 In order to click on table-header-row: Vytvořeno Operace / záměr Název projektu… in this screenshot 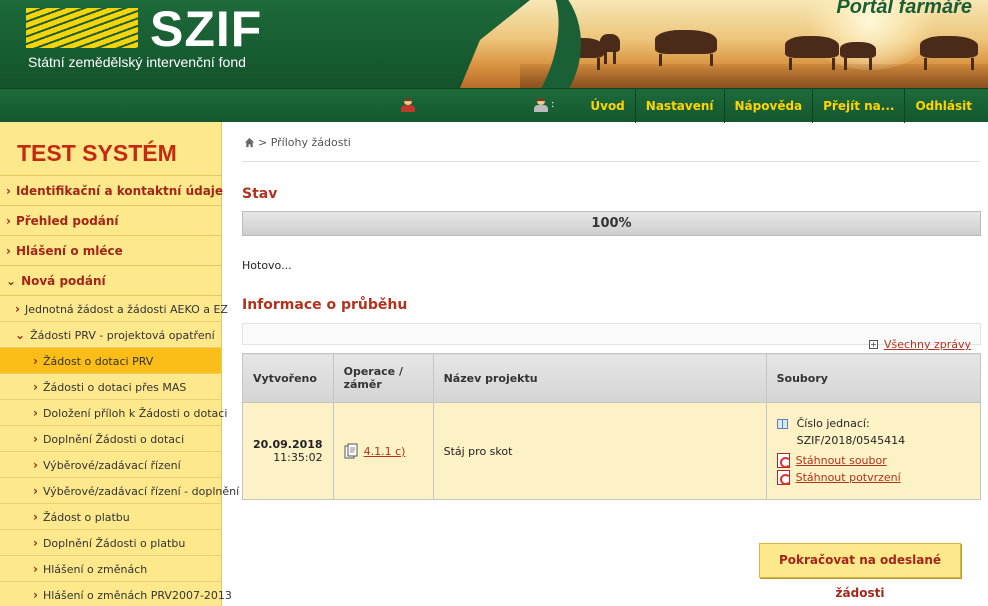, I will do `click(612, 378)`.